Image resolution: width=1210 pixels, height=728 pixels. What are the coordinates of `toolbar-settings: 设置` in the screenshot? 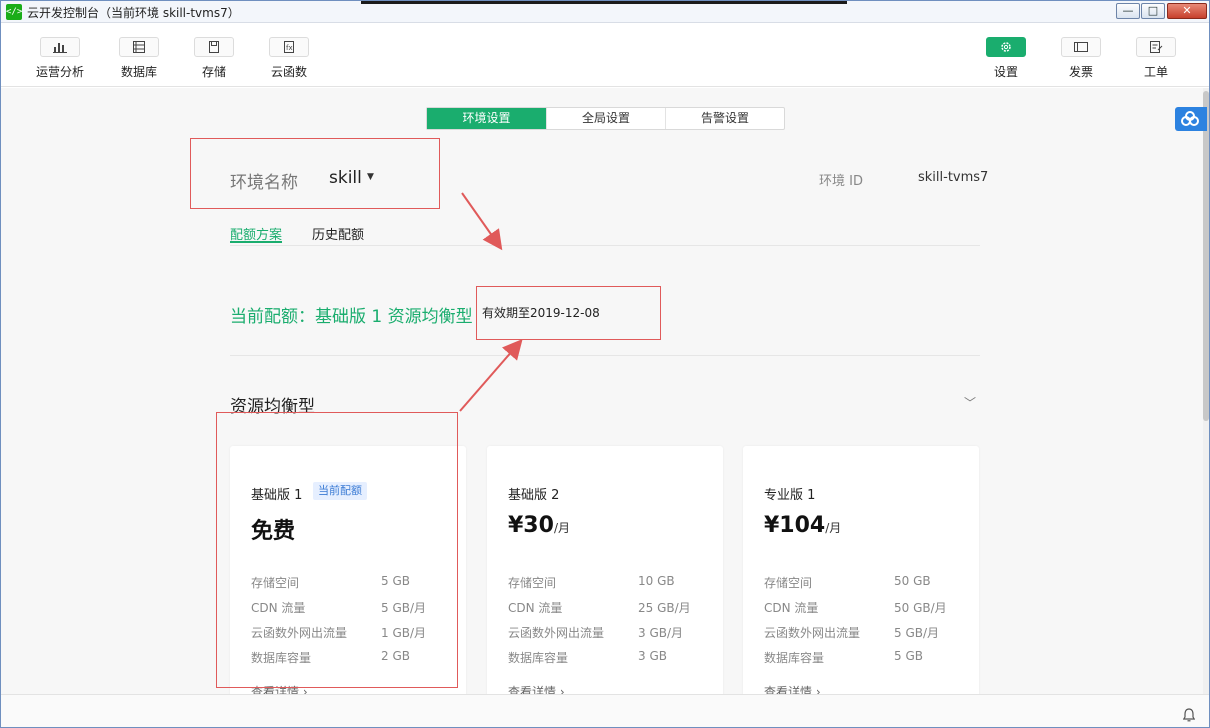 It's located at (1006, 58).